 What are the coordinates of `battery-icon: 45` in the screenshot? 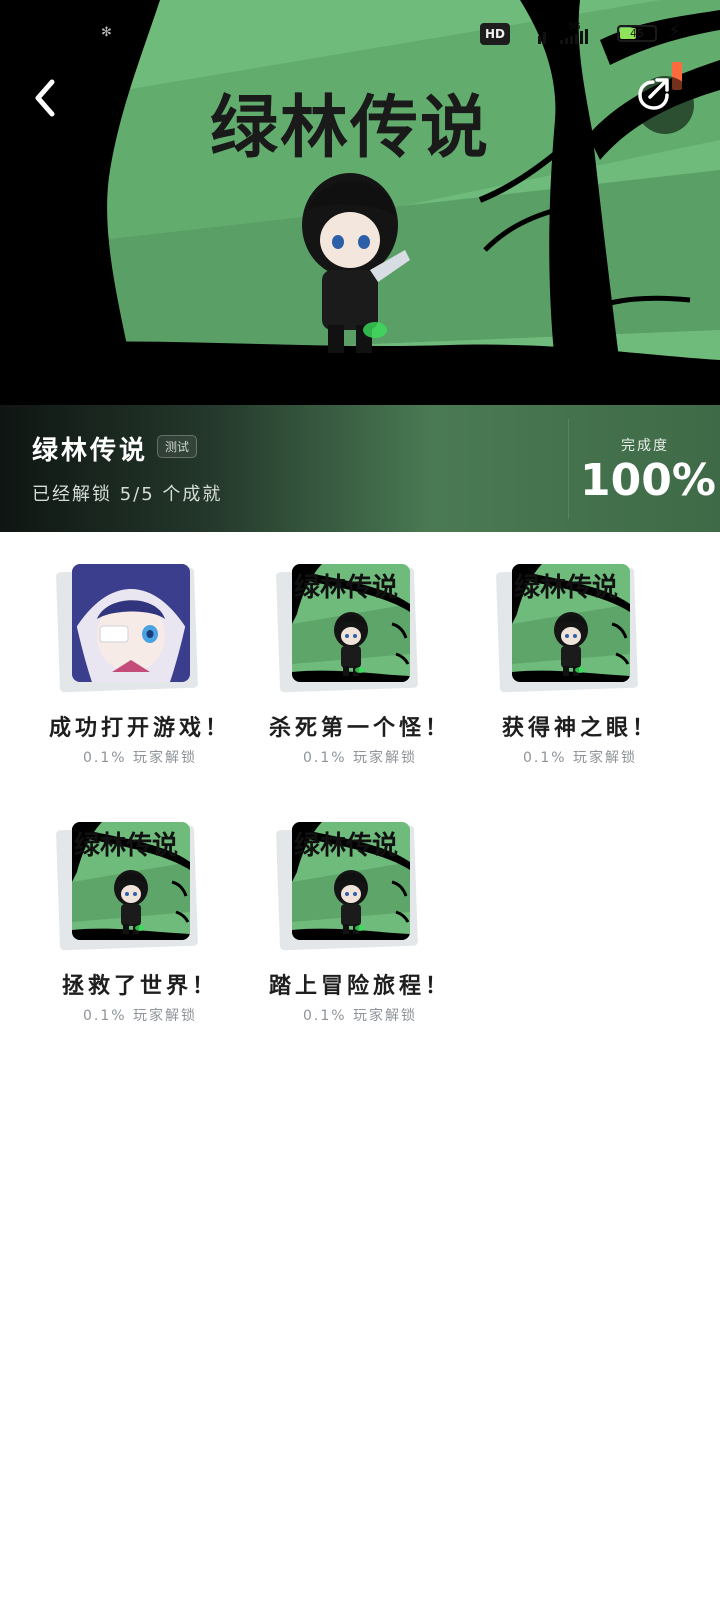 It's located at (637, 33).